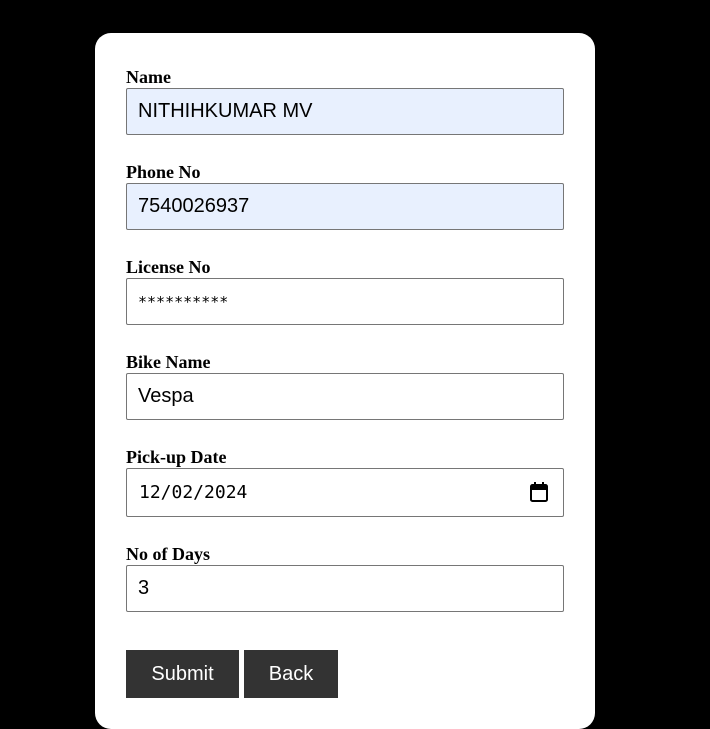  What do you see at coordinates (193, 492) in the screenshot?
I see `pickup-date-value: 12/02/2024` at bounding box center [193, 492].